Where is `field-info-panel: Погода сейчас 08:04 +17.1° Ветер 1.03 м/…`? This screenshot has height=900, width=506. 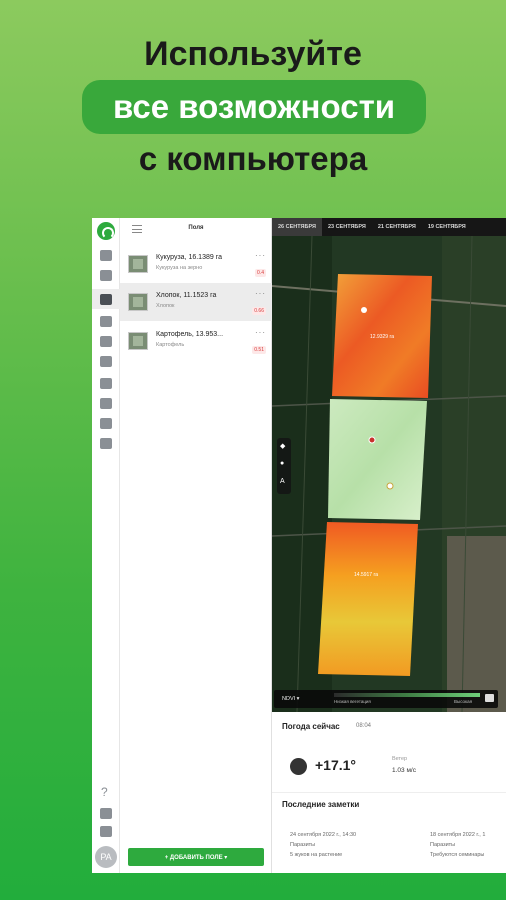 field-info-panel: Погода сейчас 08:04 +17.1° Ветер 1.03 м/… is located at coordinates (389, 792).